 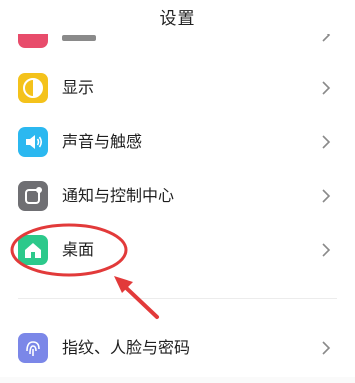 What do you see at coordinates (126, 347) in the screenshot?
I see `settings-item-label: 指纹、人脸与密码` at bounding box center [126, 347].